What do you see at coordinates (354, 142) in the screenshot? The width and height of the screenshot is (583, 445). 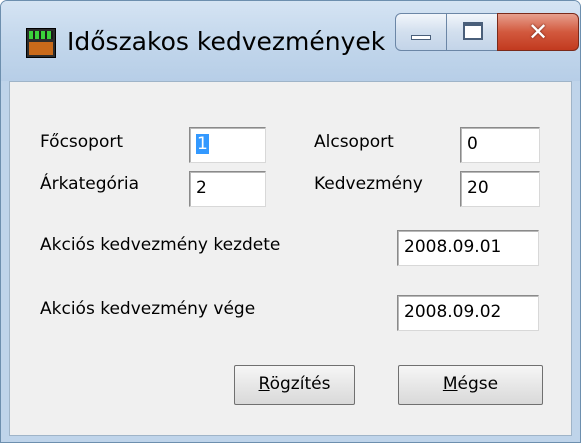 I see `alcsoport-label: Alcsoport` at bounding box center [354, 142].